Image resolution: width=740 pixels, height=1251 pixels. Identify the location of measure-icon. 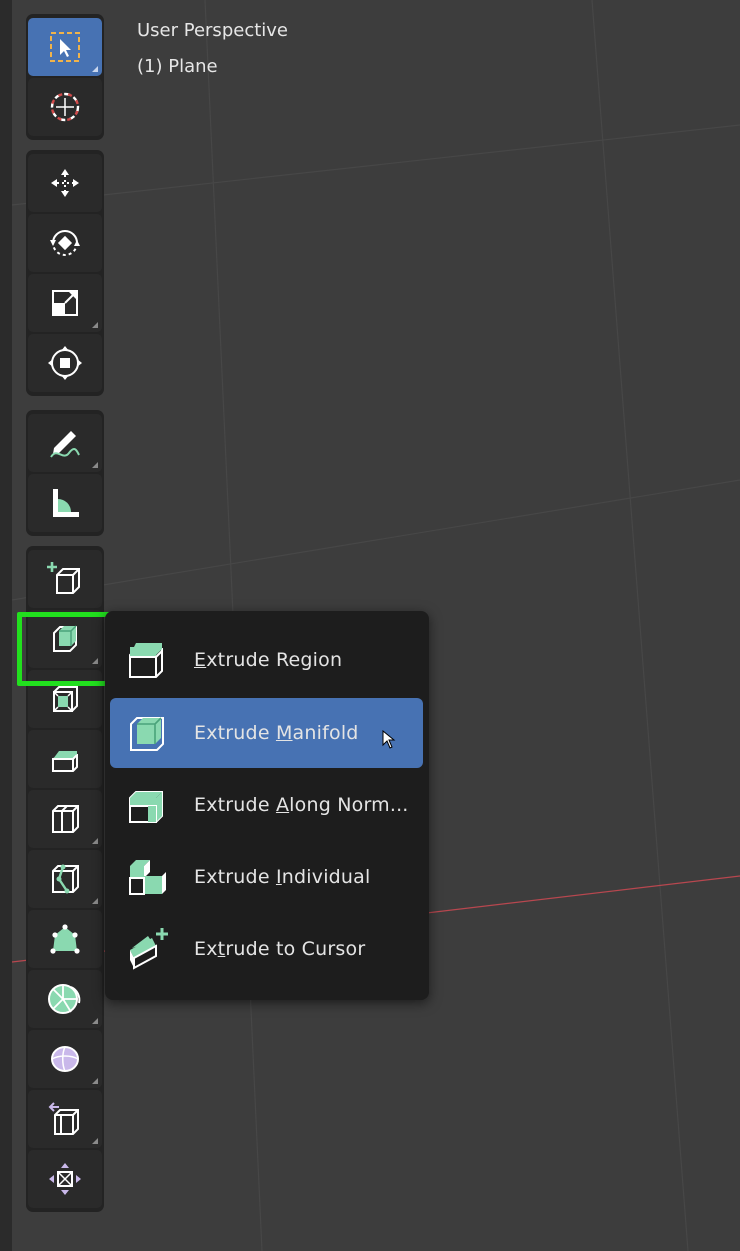
(66, 503).